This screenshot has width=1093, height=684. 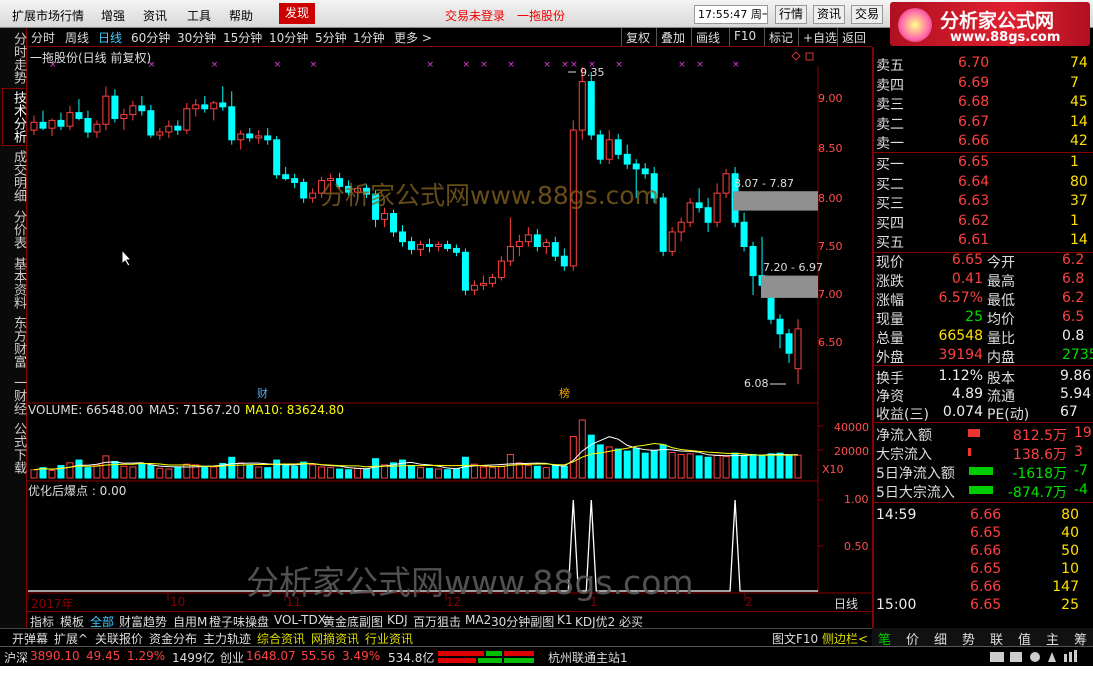 I want to click on period-30min: 30分钟, so click(x=196, y=37).